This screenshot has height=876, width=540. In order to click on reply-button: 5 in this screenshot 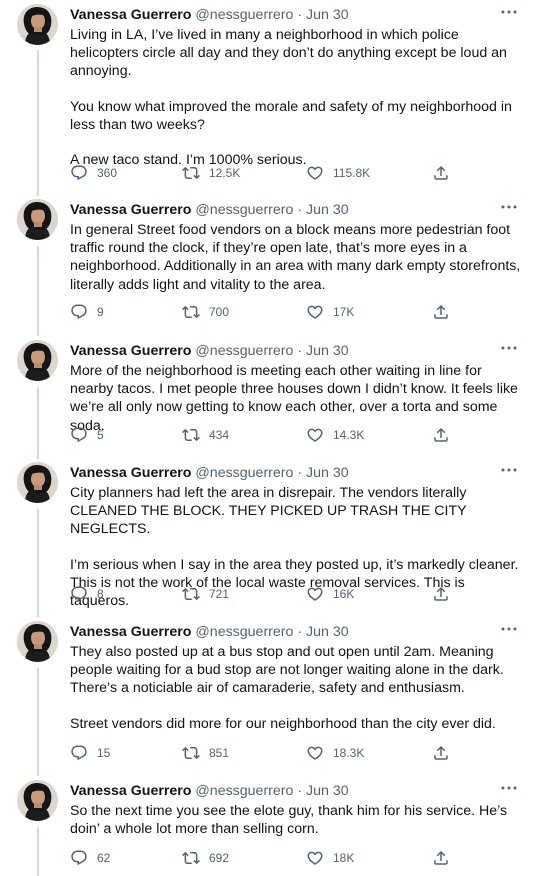, I will do `click(87, 435)`.